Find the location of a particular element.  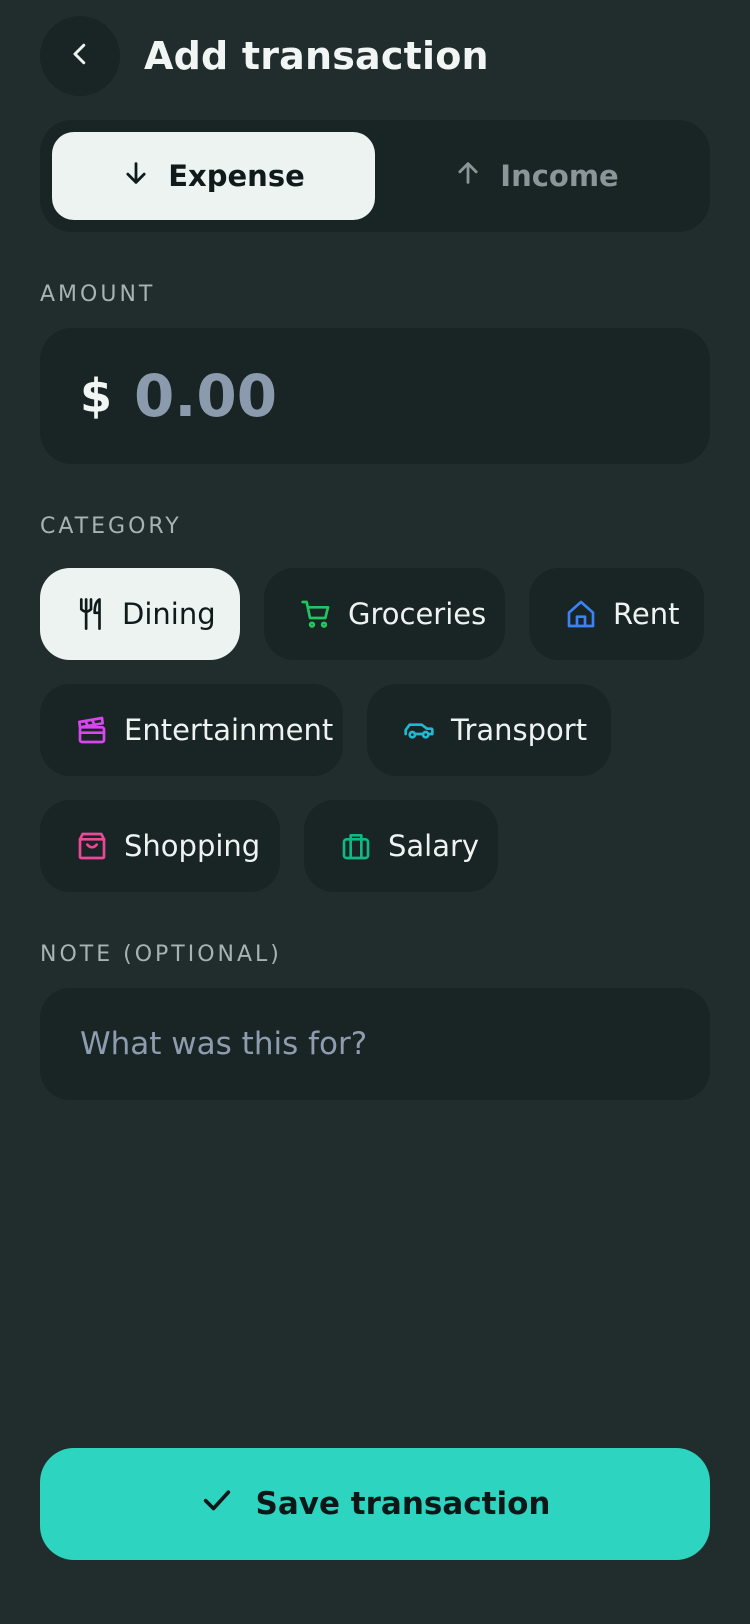

briefcase-icon is located at coordinates (356, 846).